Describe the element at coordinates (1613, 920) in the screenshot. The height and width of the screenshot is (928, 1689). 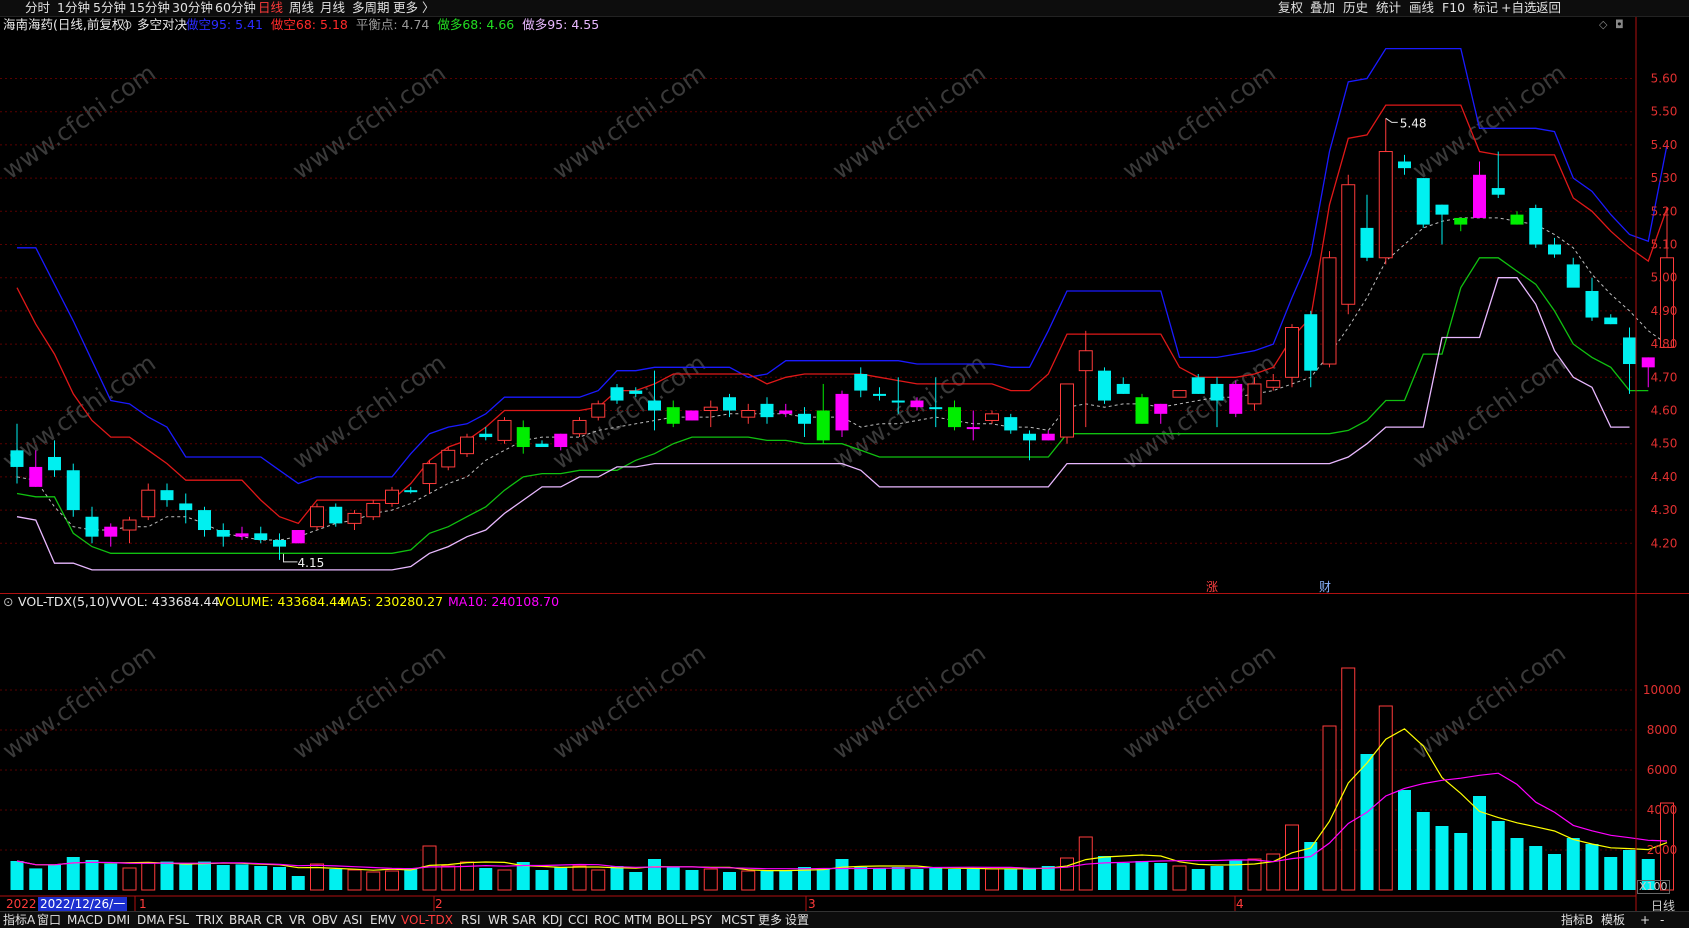
I see `template-button: 模板` at that location.